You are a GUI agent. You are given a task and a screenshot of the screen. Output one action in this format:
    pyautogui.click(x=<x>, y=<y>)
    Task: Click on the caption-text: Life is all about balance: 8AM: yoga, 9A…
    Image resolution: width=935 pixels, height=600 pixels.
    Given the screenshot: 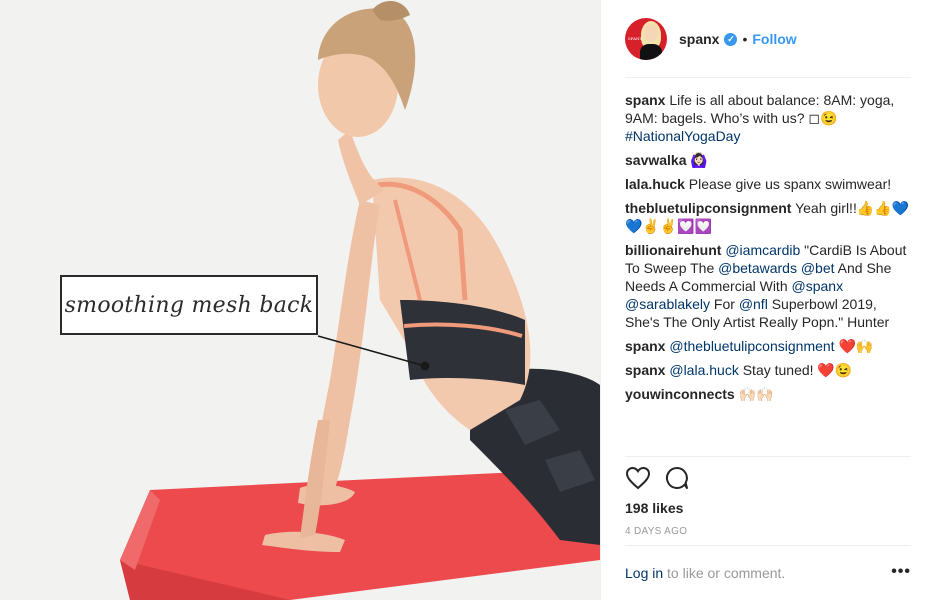 What is the action you would take?
    pyautogui.click(x=760, y=109)
    